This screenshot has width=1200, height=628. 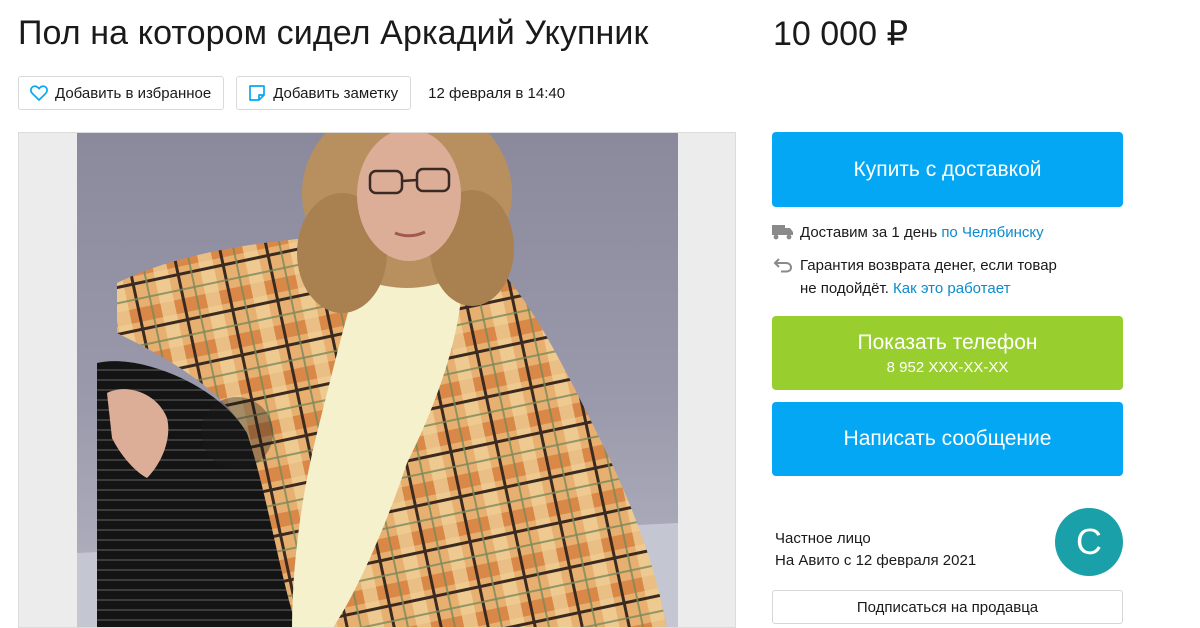 I want to click on delivery-info: Доставим за 1 день по Челябинску, so click(x=908, y=232).